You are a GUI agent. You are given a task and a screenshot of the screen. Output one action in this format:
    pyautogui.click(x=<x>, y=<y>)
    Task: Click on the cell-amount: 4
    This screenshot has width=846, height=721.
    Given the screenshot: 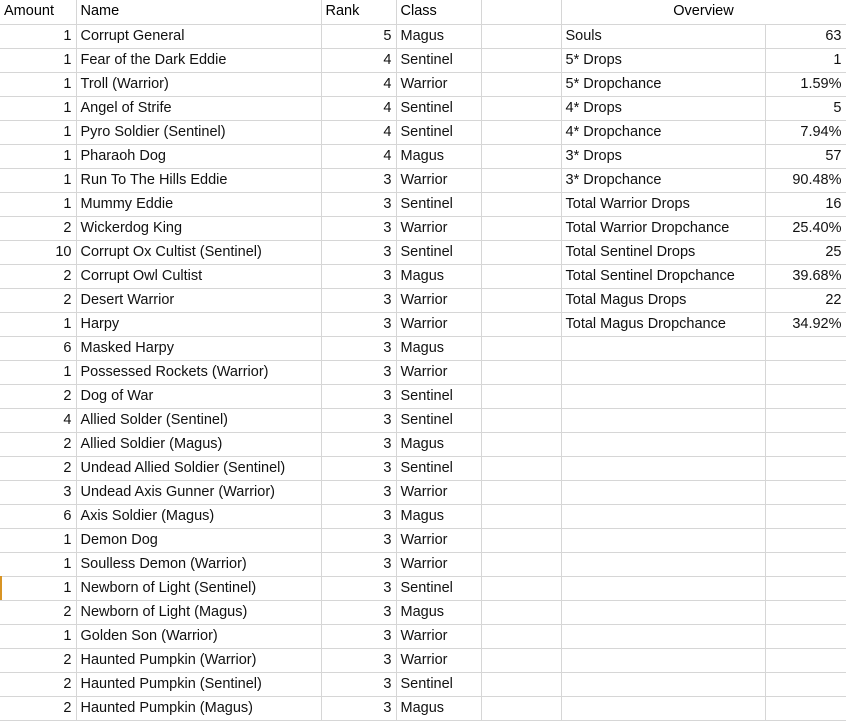 What is the action you would take?
    pyautogui.click(x=38, y=420)
    